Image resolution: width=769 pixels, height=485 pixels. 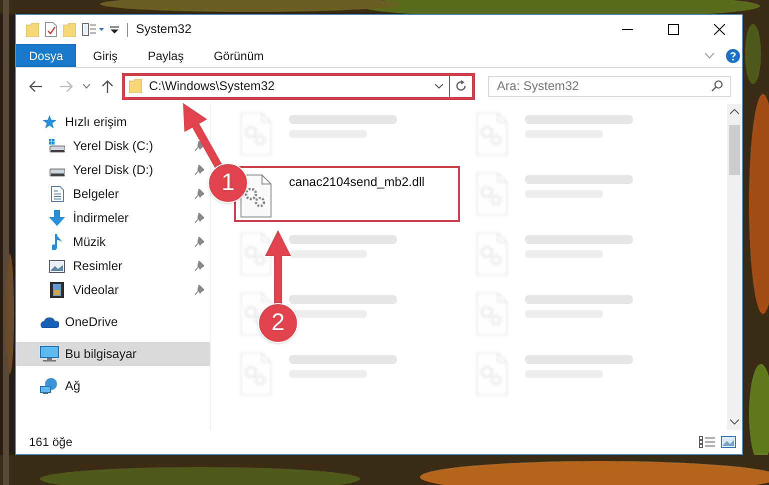 I want to click on nav-label: Yerel Disk (C:), so click(x=113, y=146).